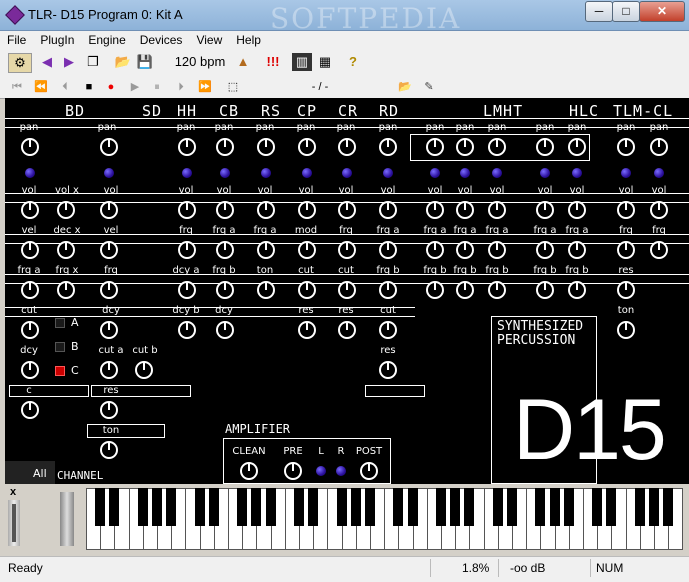  I want to click on post-knob, so click(369, 471).